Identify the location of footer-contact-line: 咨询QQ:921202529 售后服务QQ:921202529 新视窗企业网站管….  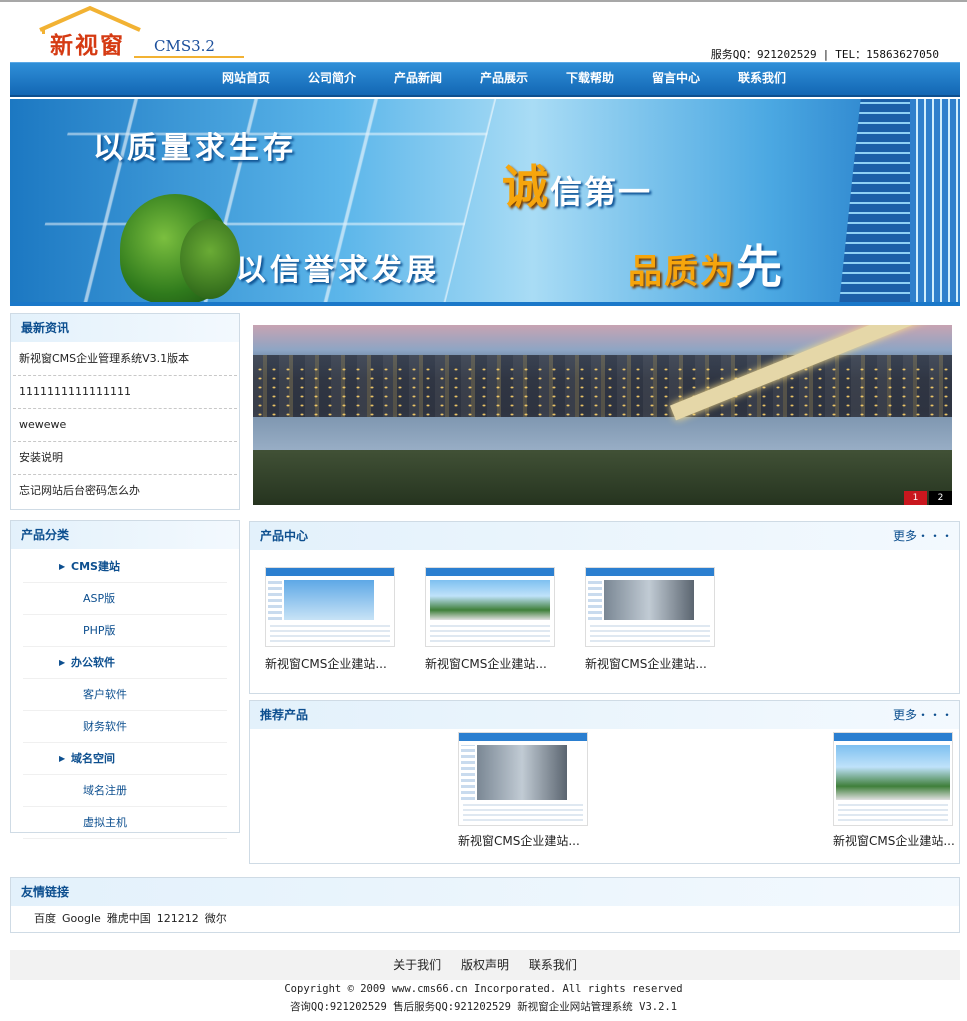
(483, 1007).